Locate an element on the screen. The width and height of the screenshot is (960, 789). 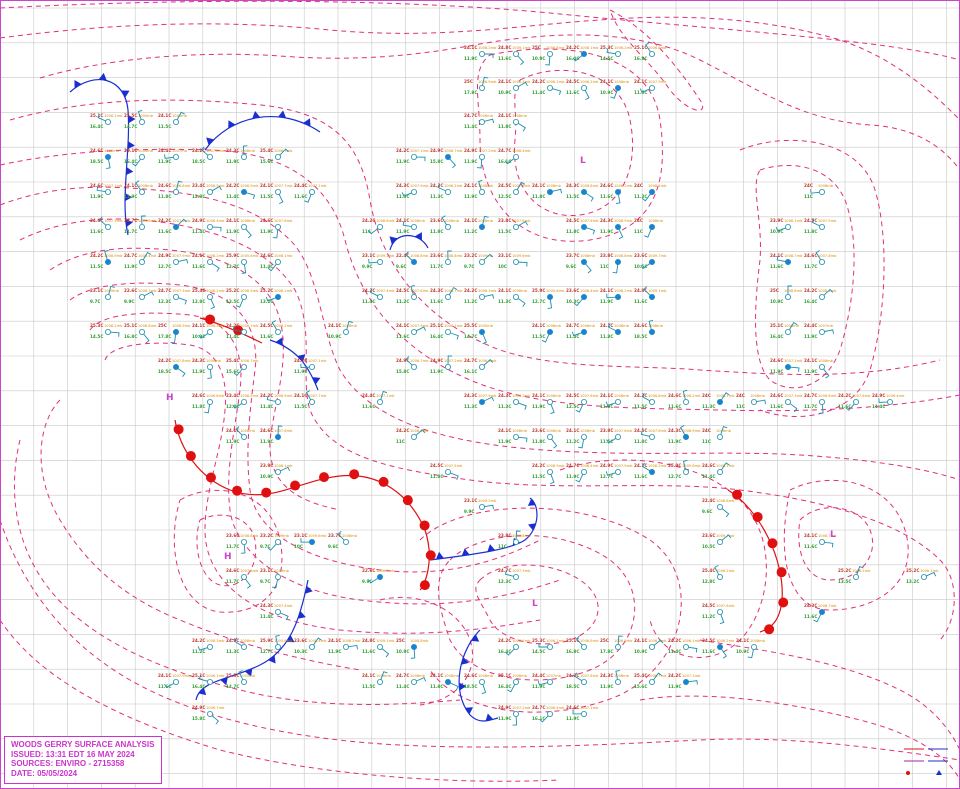
station-plot: 25C 1008.8mb 10.9C is located at coordinates (412, 648).